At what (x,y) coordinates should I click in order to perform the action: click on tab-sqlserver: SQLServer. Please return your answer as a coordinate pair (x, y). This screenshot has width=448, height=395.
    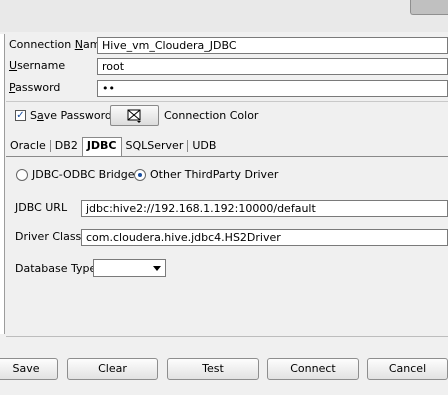
    Looking at the image, I should click on (155, 146).